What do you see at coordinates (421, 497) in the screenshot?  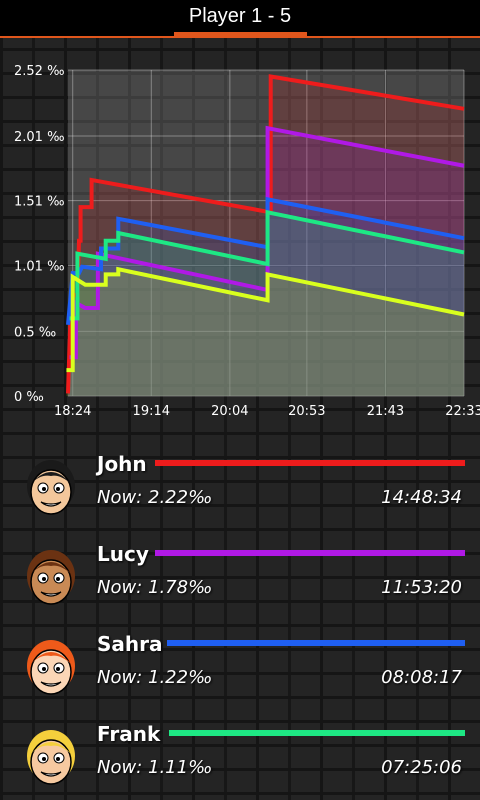 I see `player-time: 14:48:34` at bounding box center [421, 497].